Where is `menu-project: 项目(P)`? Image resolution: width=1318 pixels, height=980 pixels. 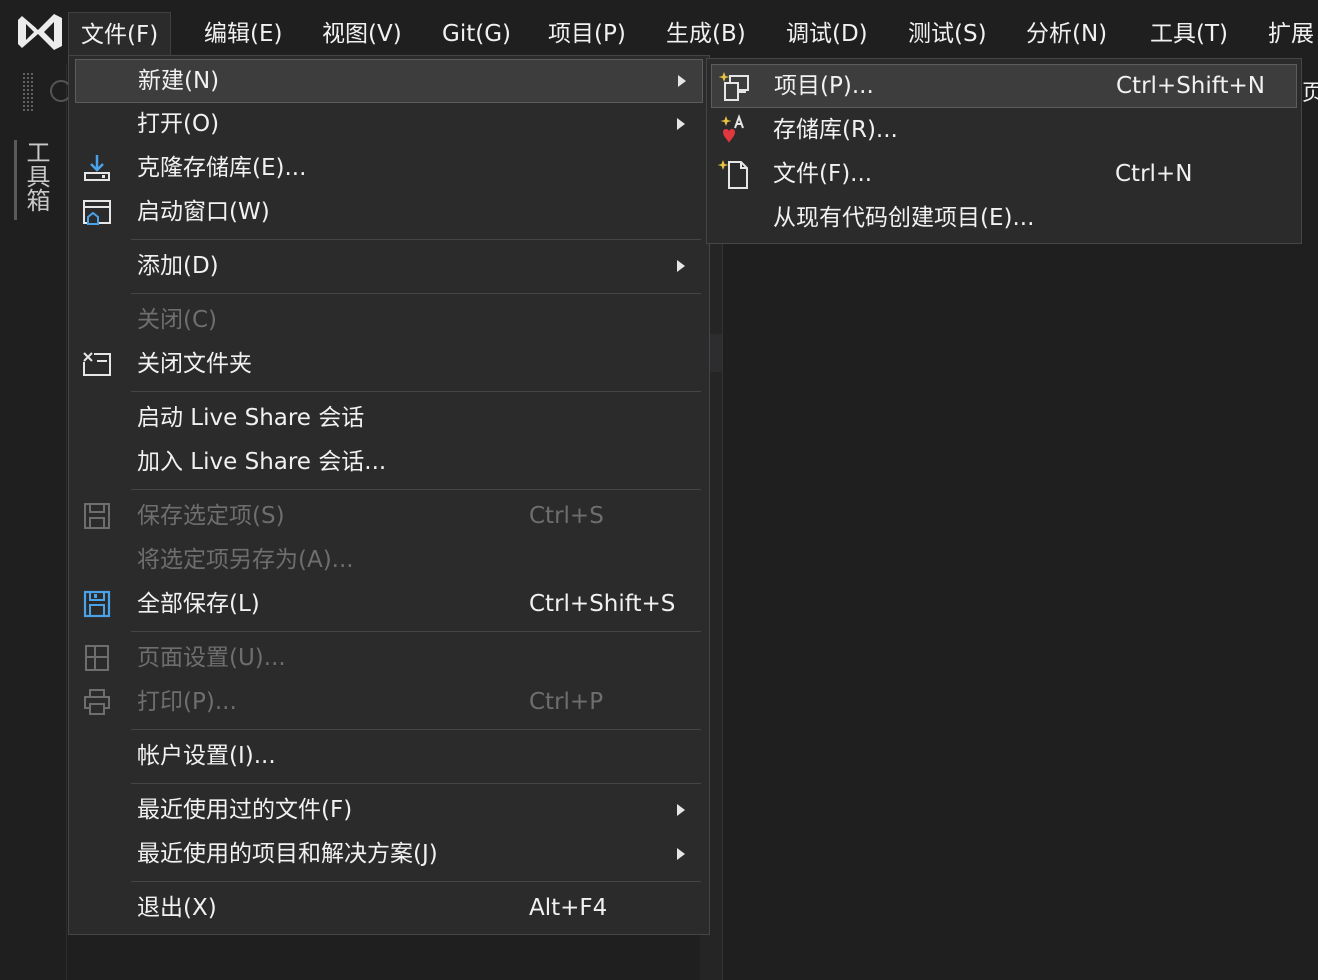 menu-project: 项目(P) is located at coordinates (587, 34).